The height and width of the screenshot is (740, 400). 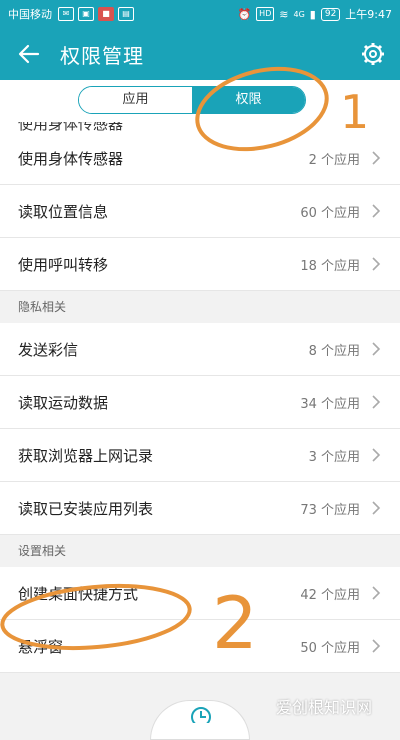 I want to click on app-count: 2 个应用, so click(x=334, y=160).